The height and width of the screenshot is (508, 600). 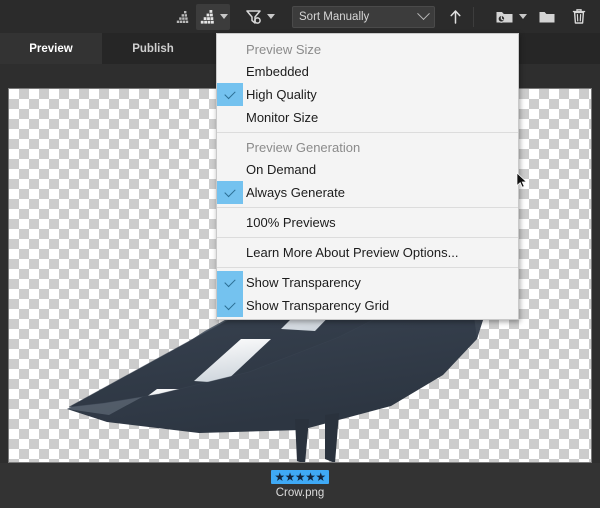 I want to click on arrow-up-icon, so click(x=455, y=16).